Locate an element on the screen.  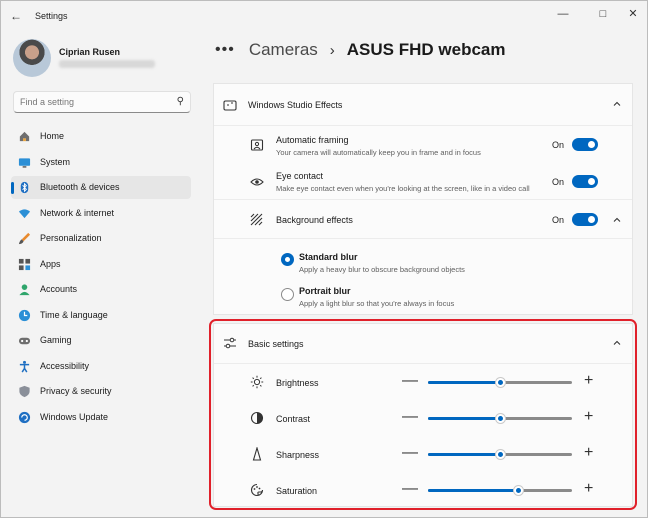
saturation-label: Saturation is located at coordinates (297, 491).